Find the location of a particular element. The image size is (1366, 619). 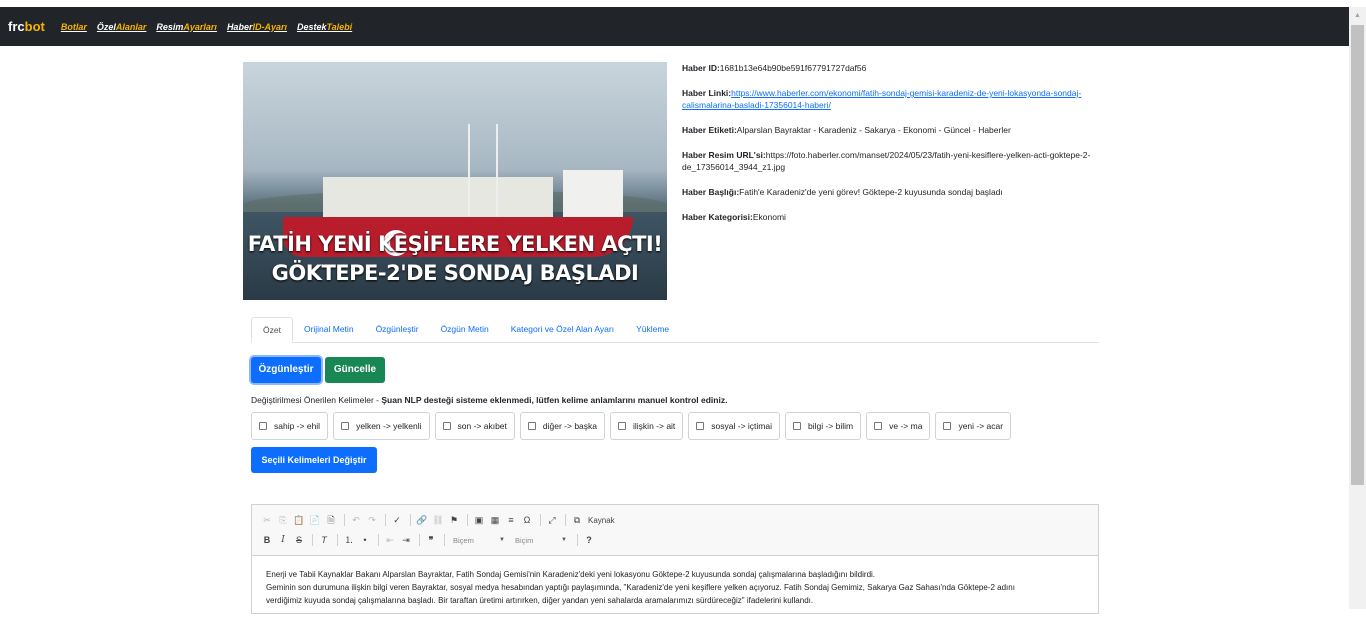

unlink-icon: ⛓ is located at coordinates (438, 520).